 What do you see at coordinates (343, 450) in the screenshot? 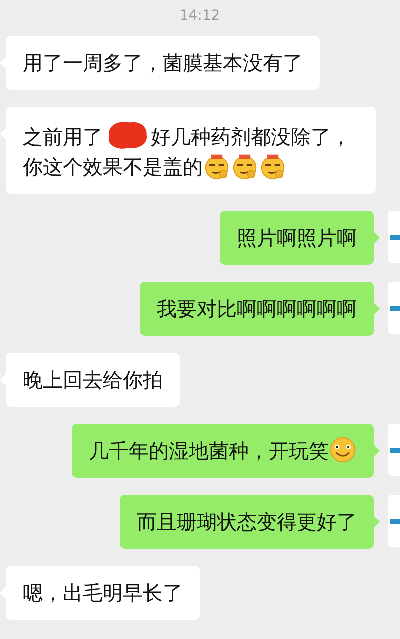
I see `smiley-emoji-icon` at bounding box center [343, 450].